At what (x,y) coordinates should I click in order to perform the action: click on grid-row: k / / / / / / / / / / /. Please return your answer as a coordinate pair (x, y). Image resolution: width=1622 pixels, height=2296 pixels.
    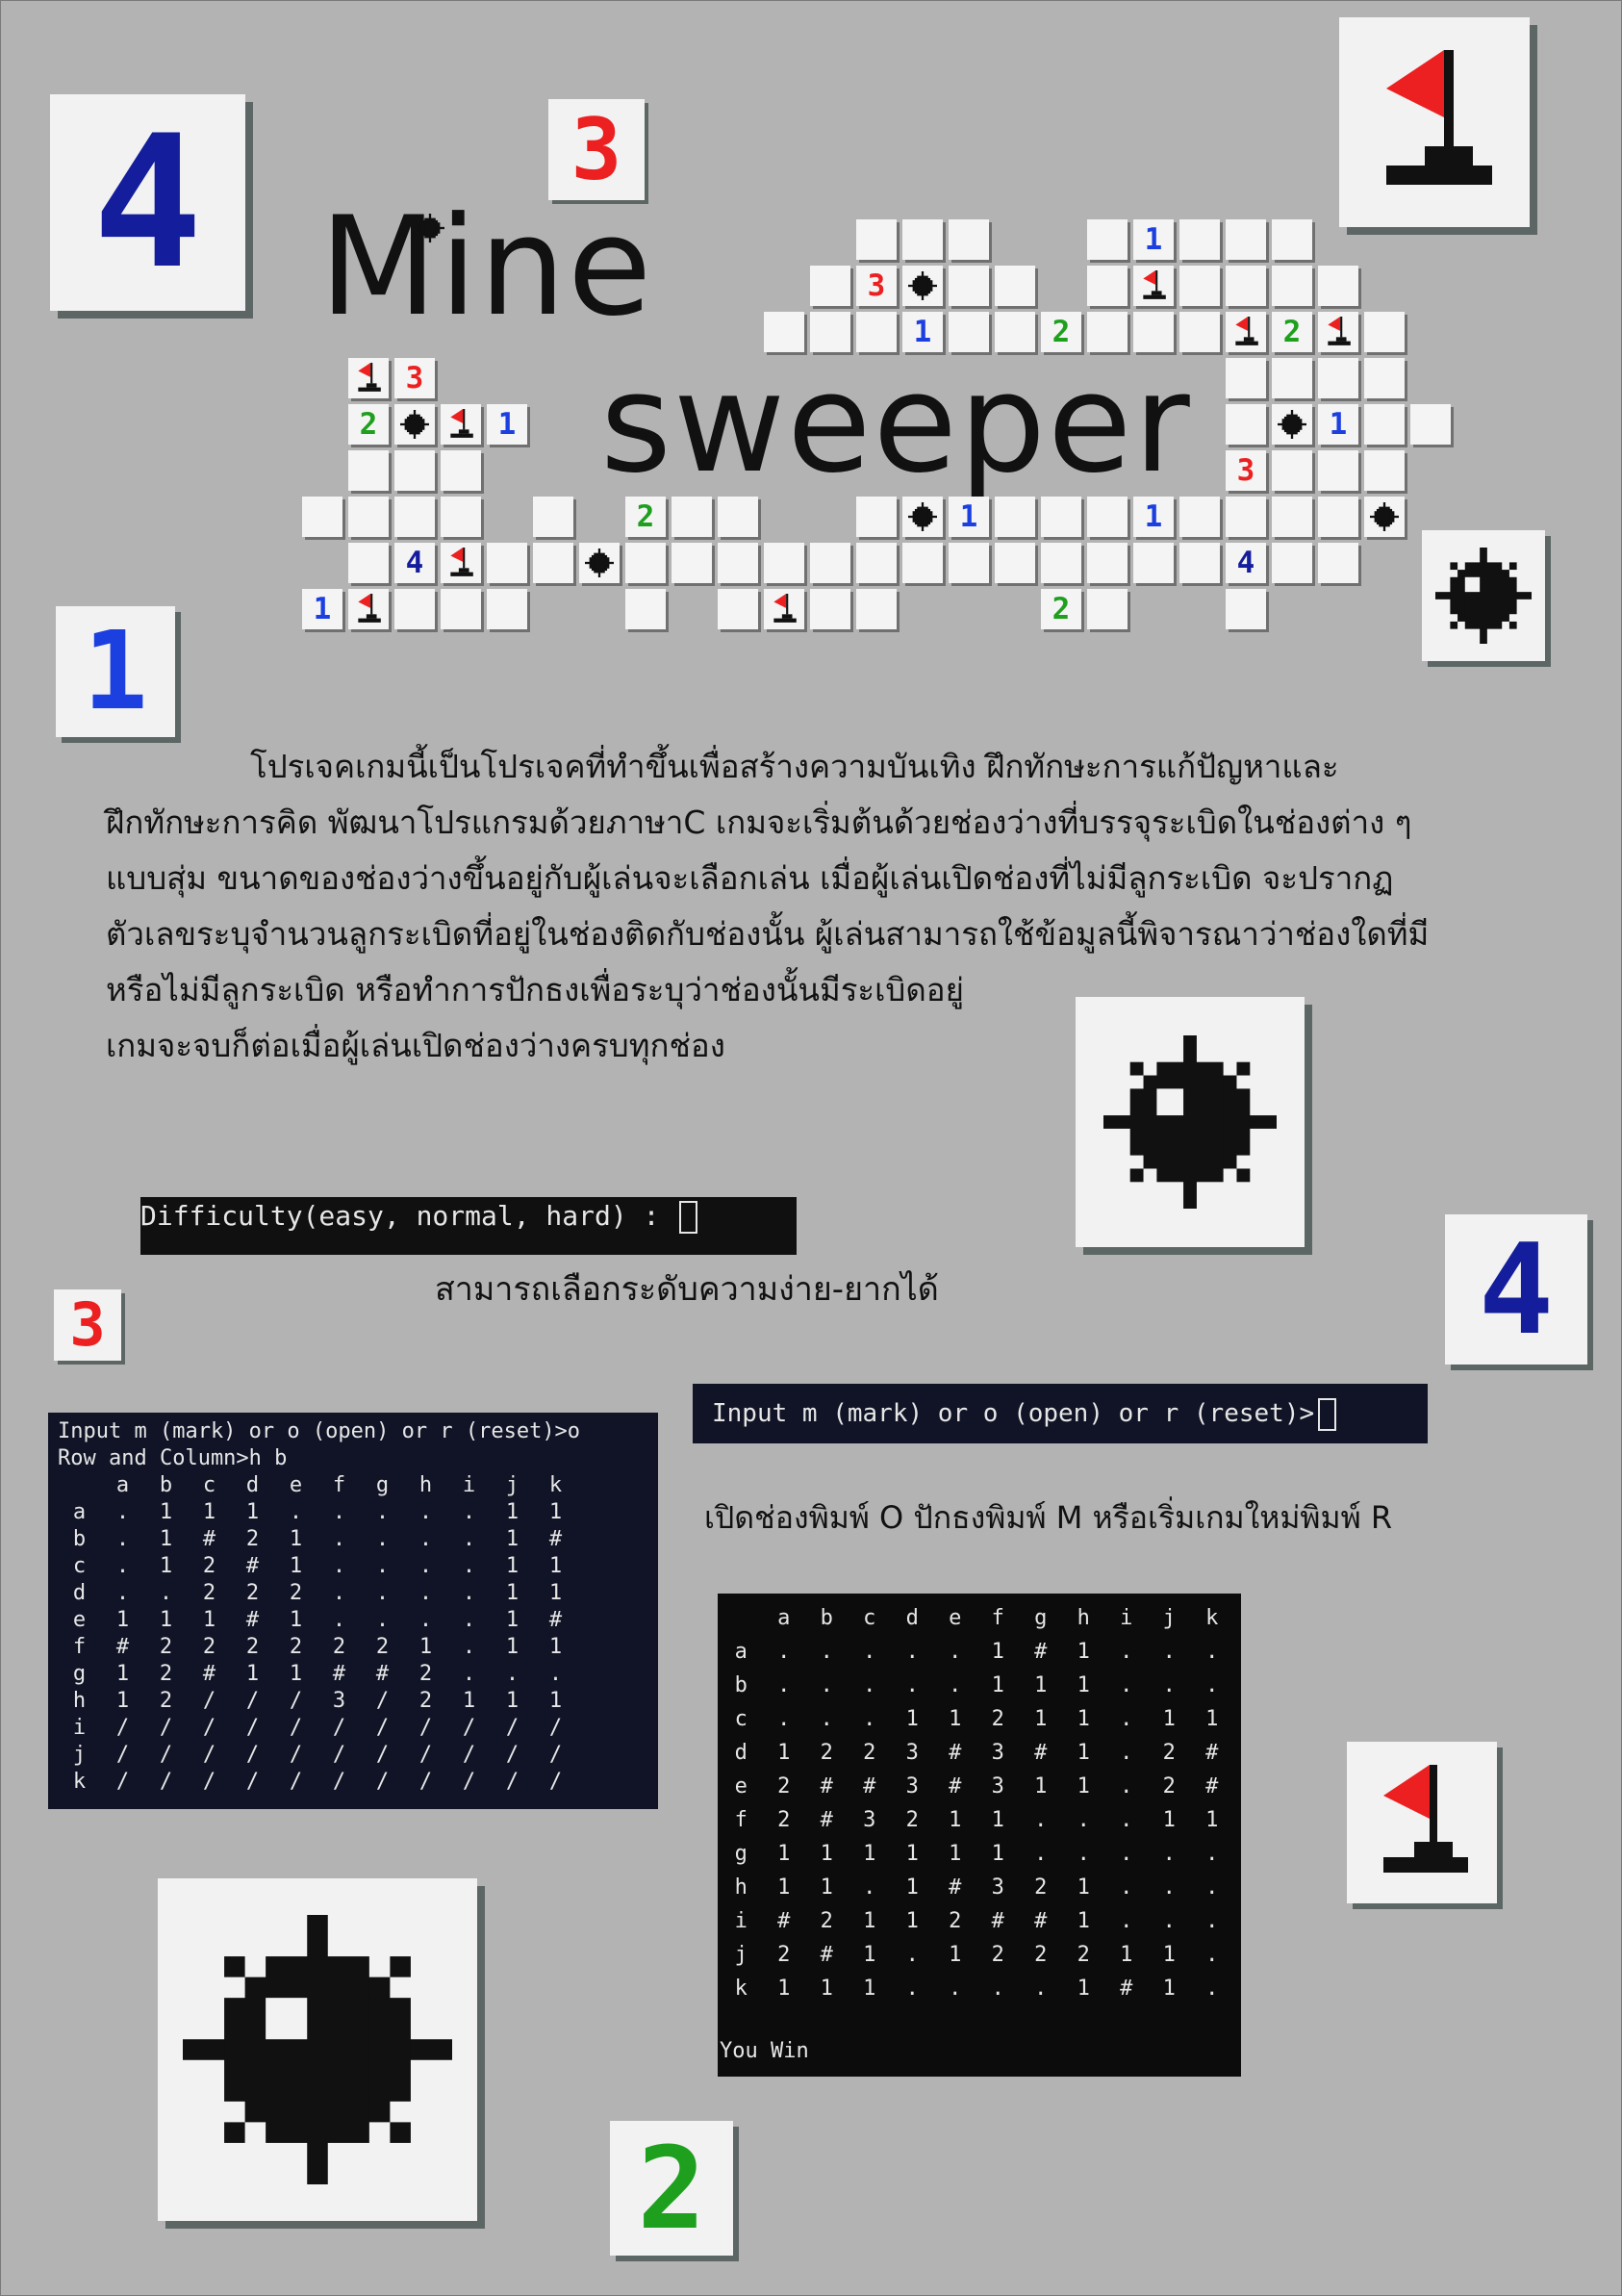
    Looking at the image, I should click on (317, 1782).